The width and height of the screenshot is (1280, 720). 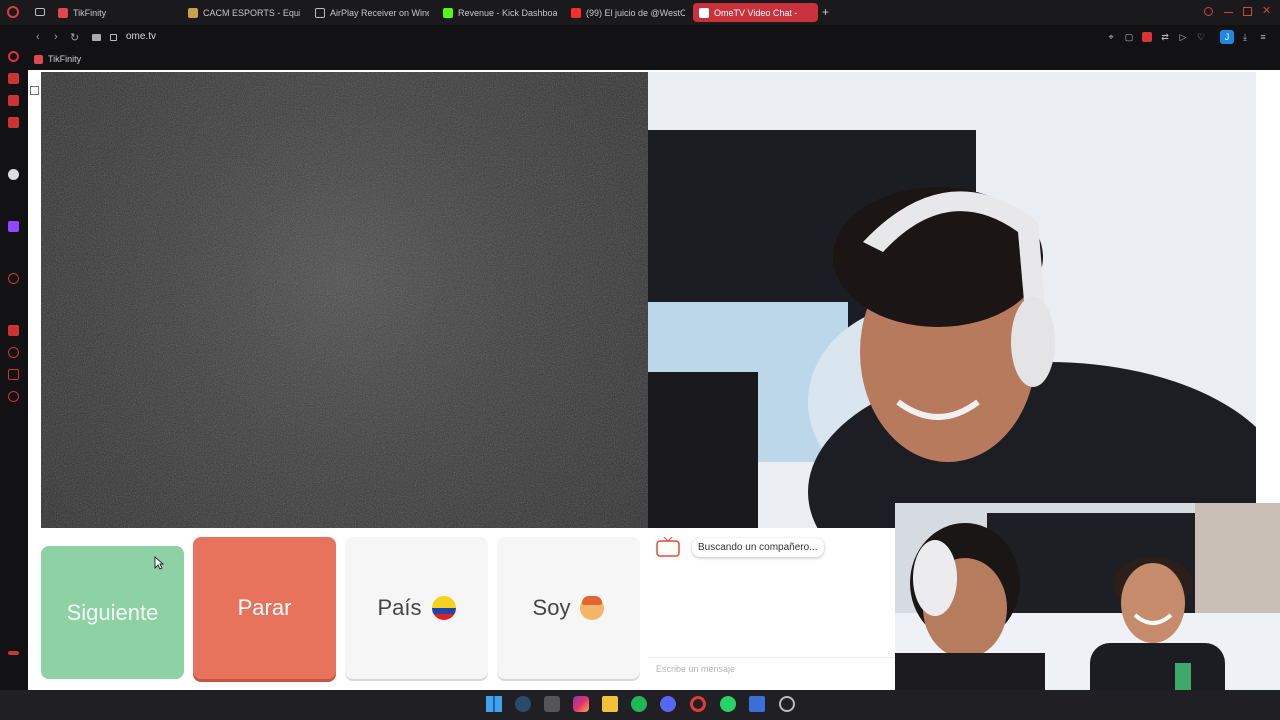 What do you see at coordinates (639, 704) in the screenshot?
I see `spotify-icon` at bounding box center [639, 704].